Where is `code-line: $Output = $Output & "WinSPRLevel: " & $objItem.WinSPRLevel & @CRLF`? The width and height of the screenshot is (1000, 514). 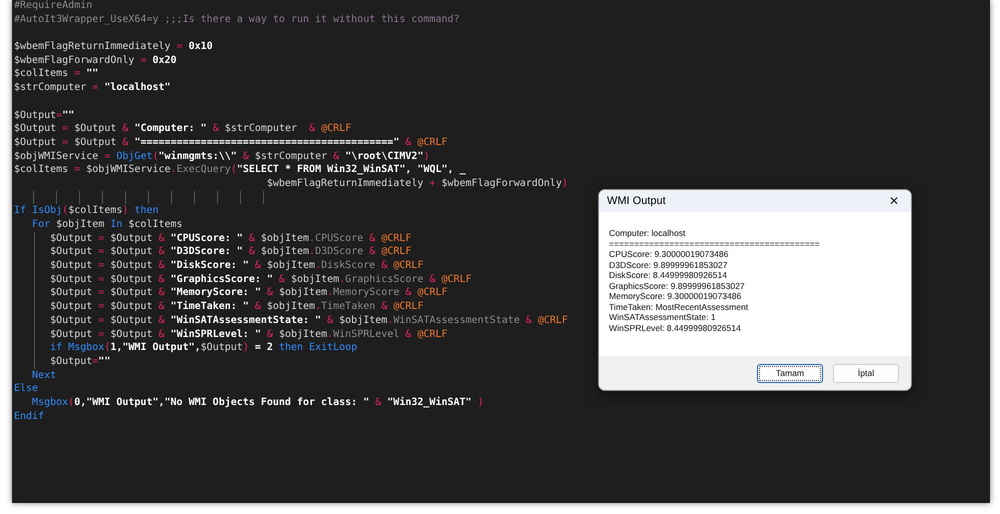
code-line: $Output = $Output & "WinSPRLevel: " & $objItem.WinSPRLevel & @CRLF is located at coordinates (249, 335).